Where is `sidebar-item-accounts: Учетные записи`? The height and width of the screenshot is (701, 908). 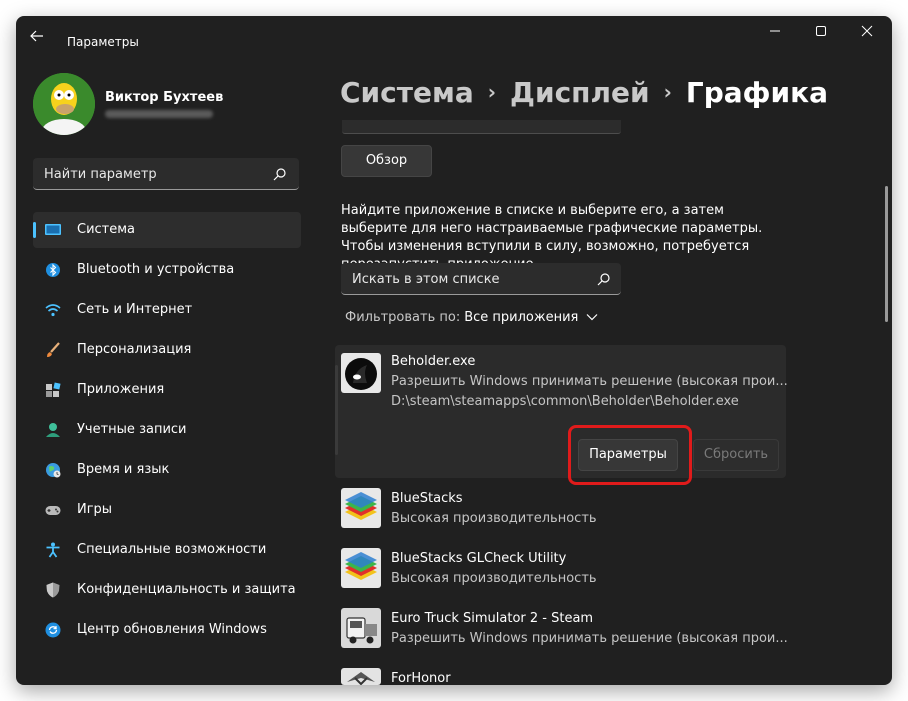
sidebar-item-accounts: Учетные записи is located at coordinates (167, 430).